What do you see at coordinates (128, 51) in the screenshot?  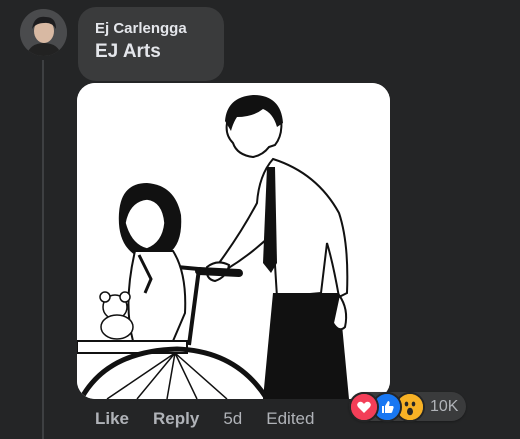 I see `comment-text: EJ Arts` at bounding box center [128, 51].